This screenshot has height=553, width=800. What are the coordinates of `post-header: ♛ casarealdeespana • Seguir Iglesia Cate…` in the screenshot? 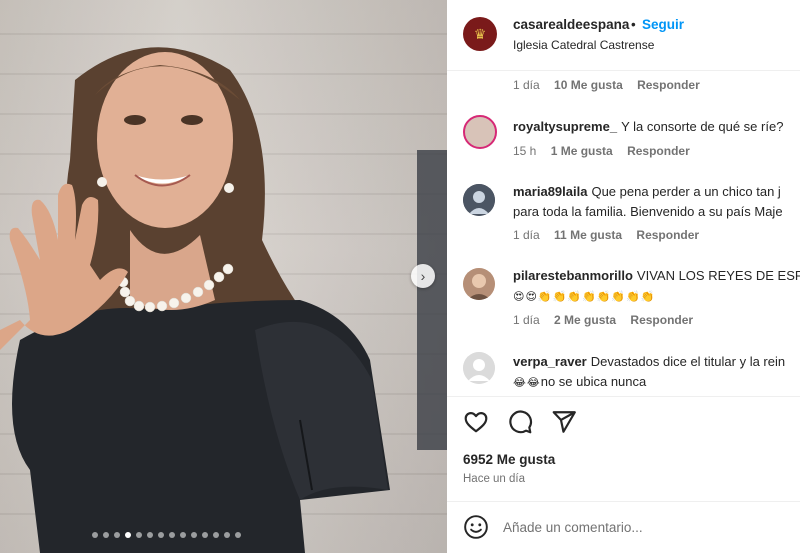 It's located at (623, 35).